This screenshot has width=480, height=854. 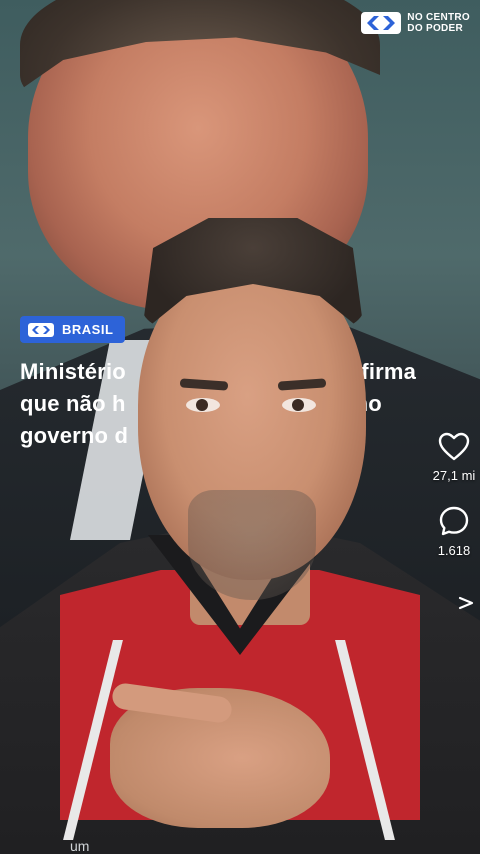 What do you see at coordinates (438, 17) in the screenshot?
I see `logo-line-1: NO CENTRO` at bounding box center [438, 17].